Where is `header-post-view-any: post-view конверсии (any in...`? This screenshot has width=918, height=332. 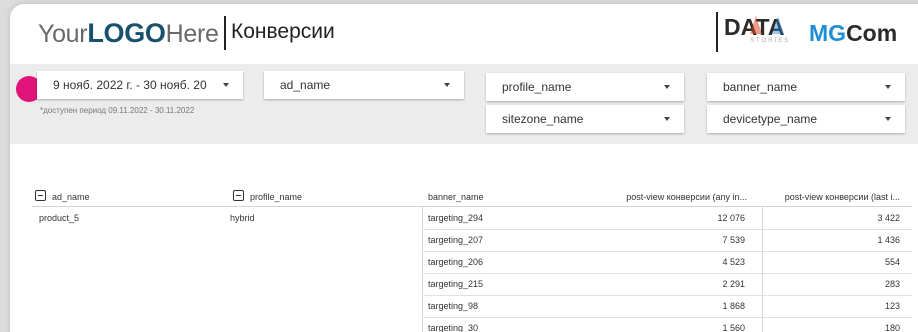
header-post-view-any: post-view конверсии (any in... is located at coordinates (669, 197).